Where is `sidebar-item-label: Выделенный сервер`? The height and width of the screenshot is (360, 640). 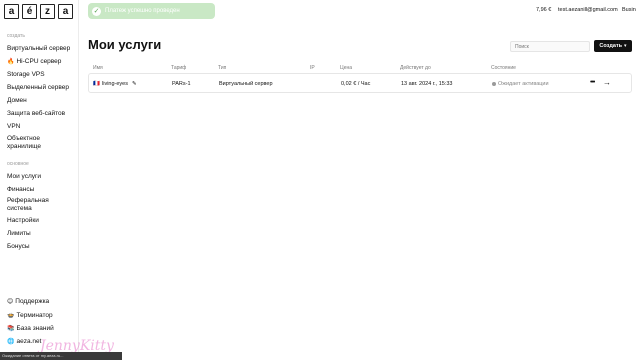 sidebar-item-label: Выделенный сервер is located at coordinates (38, 87).